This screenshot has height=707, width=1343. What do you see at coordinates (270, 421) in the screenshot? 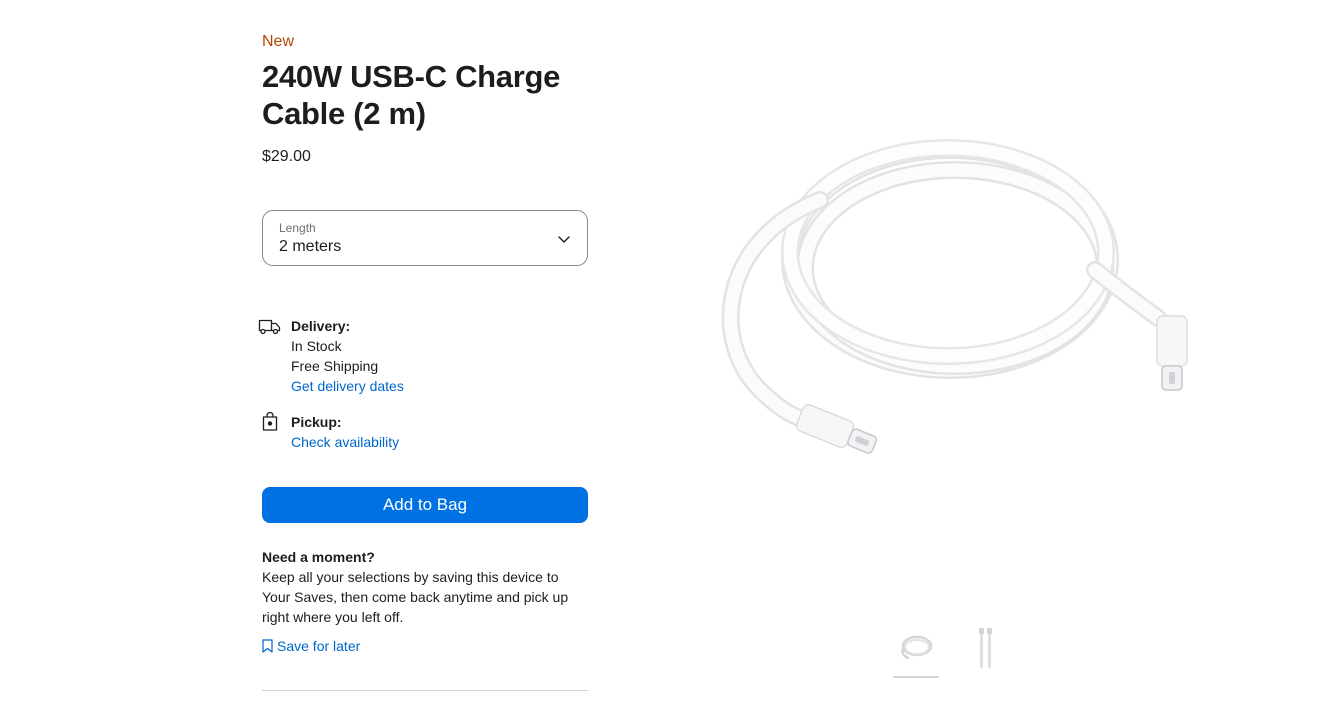
I see `bag-icon` at bounding box center [270, 421].